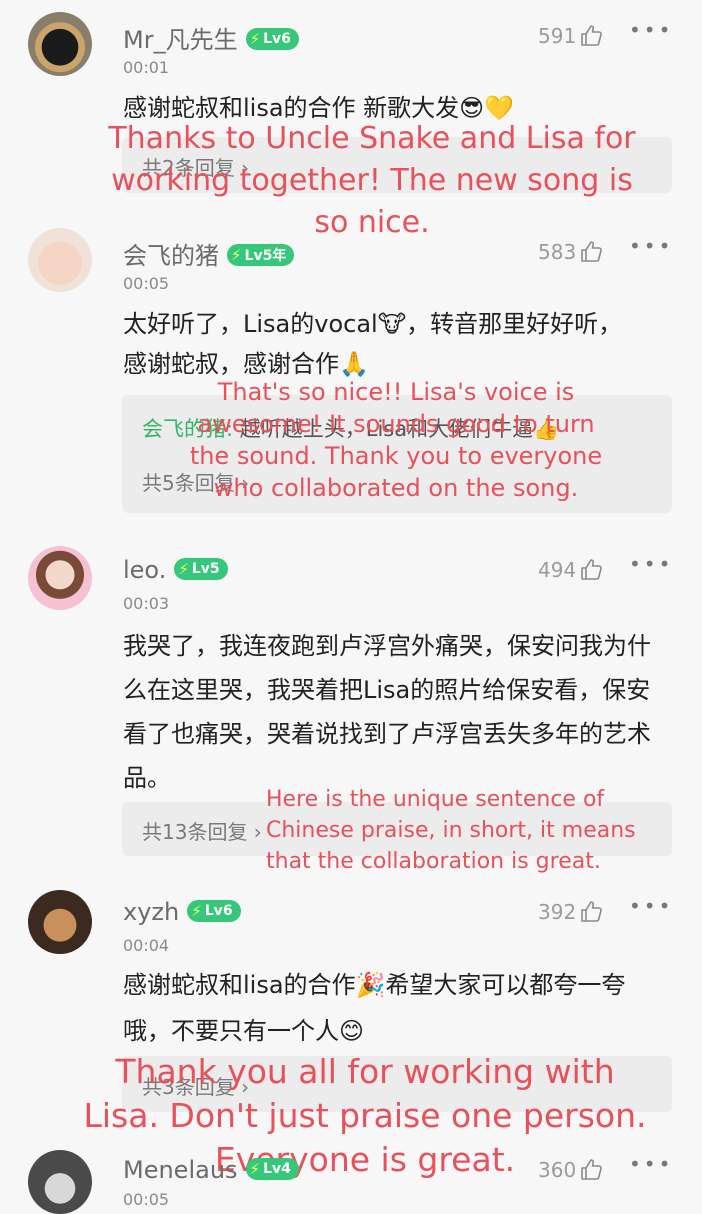  Describe the element at coordinates (146, 283) in the screenshot. I see `timestamp: 00:05` at that location.